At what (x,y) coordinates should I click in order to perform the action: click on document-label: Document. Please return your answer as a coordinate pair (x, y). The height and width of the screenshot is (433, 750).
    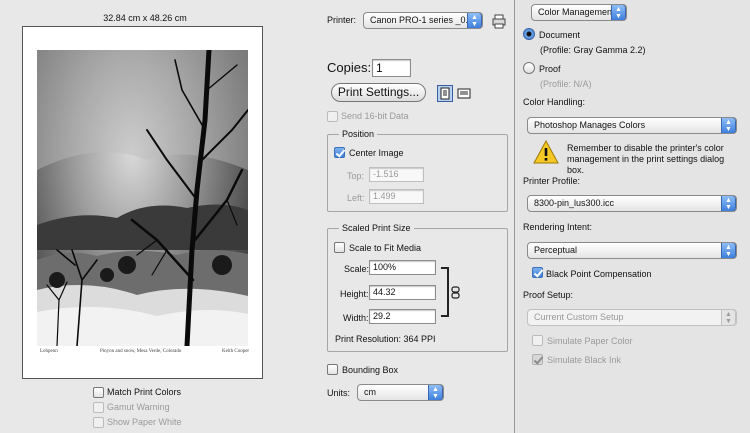
    Looking at the image, I should click on (560, 35).